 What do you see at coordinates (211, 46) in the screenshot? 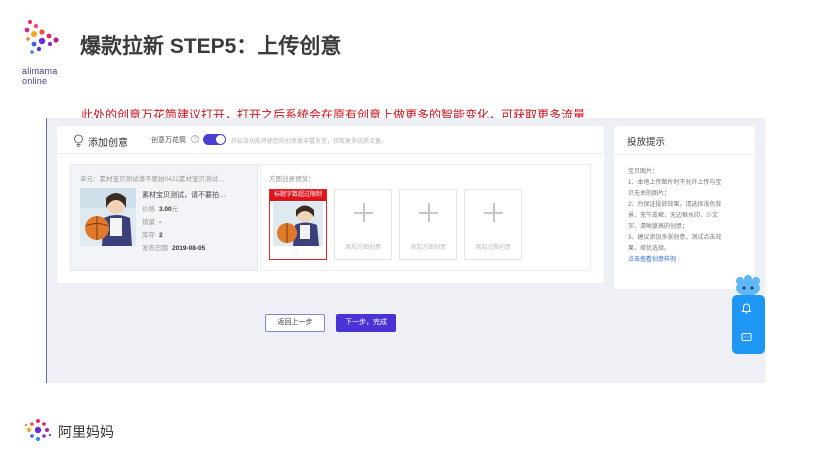
I see `slide-title: 爆款拉新 STEP5：上传创意` at bounding box center [211, 46].